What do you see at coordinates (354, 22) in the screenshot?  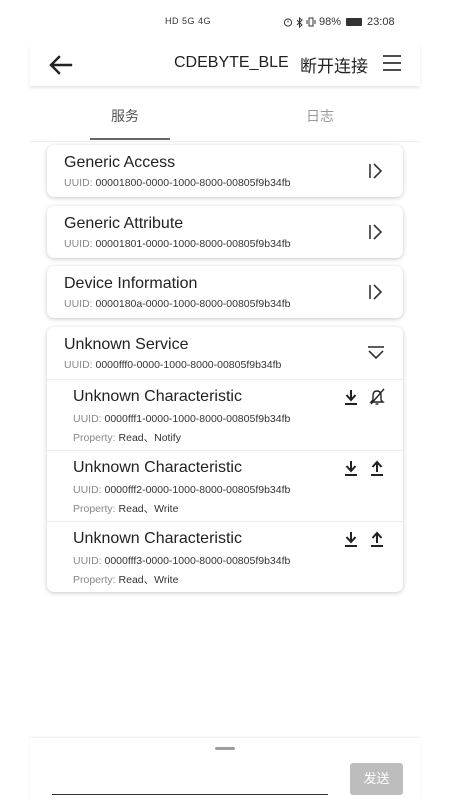 I see `battery-icon` at bounding box center [354, 22].